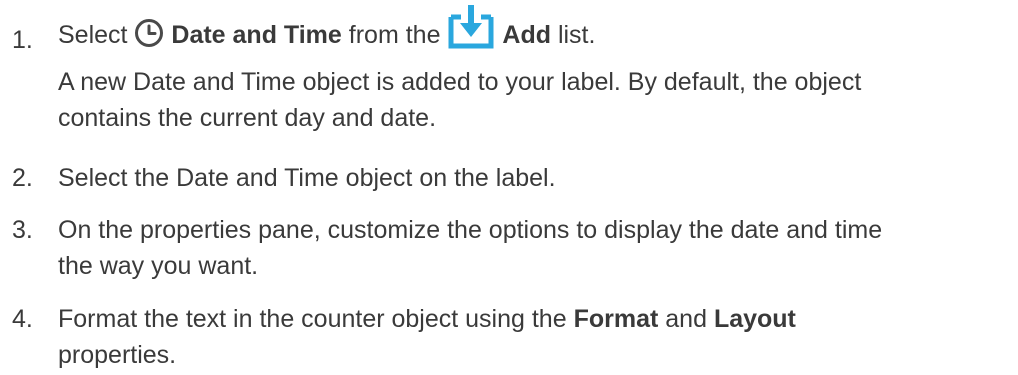 Image resolution: width=1018 pixels, height=375 pixels. I want to click on step-1-instruction: Select Date and Time from the Add list., so click(530, 30).